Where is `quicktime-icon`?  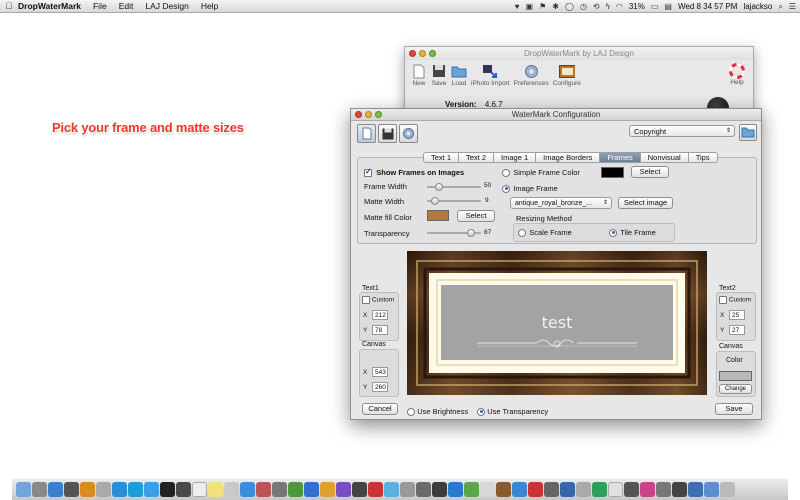
quicktime-icon is located at coordinates (439, 489).